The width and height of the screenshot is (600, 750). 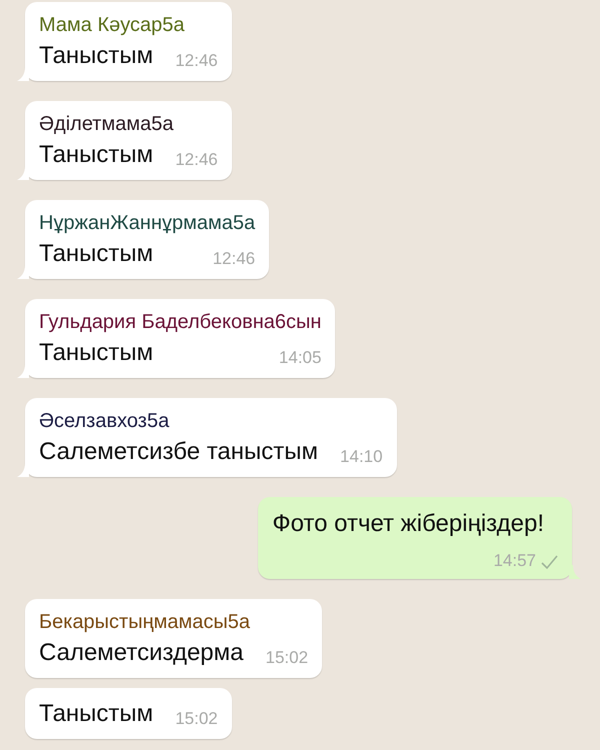 What do you see at coordinates (104, 421) in the screenshot?
I see `sender-name: Әселзавхоз5а` at bounding box center [104, 421].